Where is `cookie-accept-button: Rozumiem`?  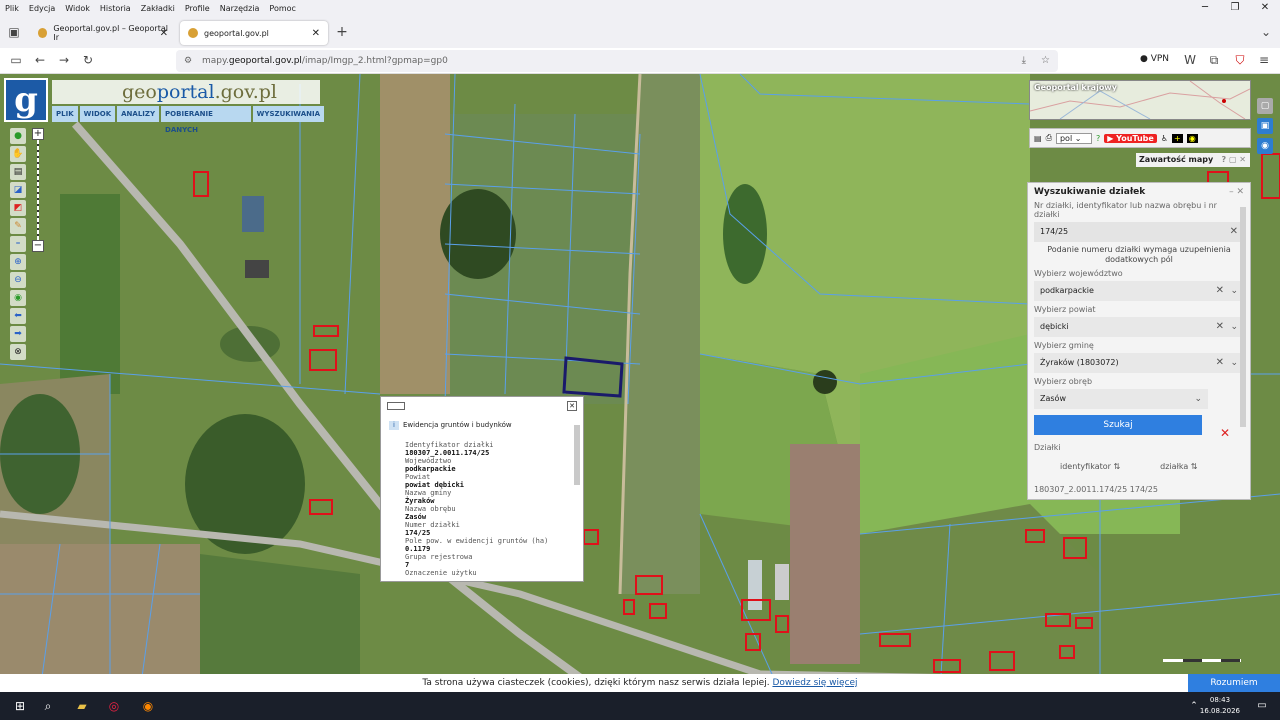 cookie-accept-button: Rozumiem is located at coordinates (1234, 683).